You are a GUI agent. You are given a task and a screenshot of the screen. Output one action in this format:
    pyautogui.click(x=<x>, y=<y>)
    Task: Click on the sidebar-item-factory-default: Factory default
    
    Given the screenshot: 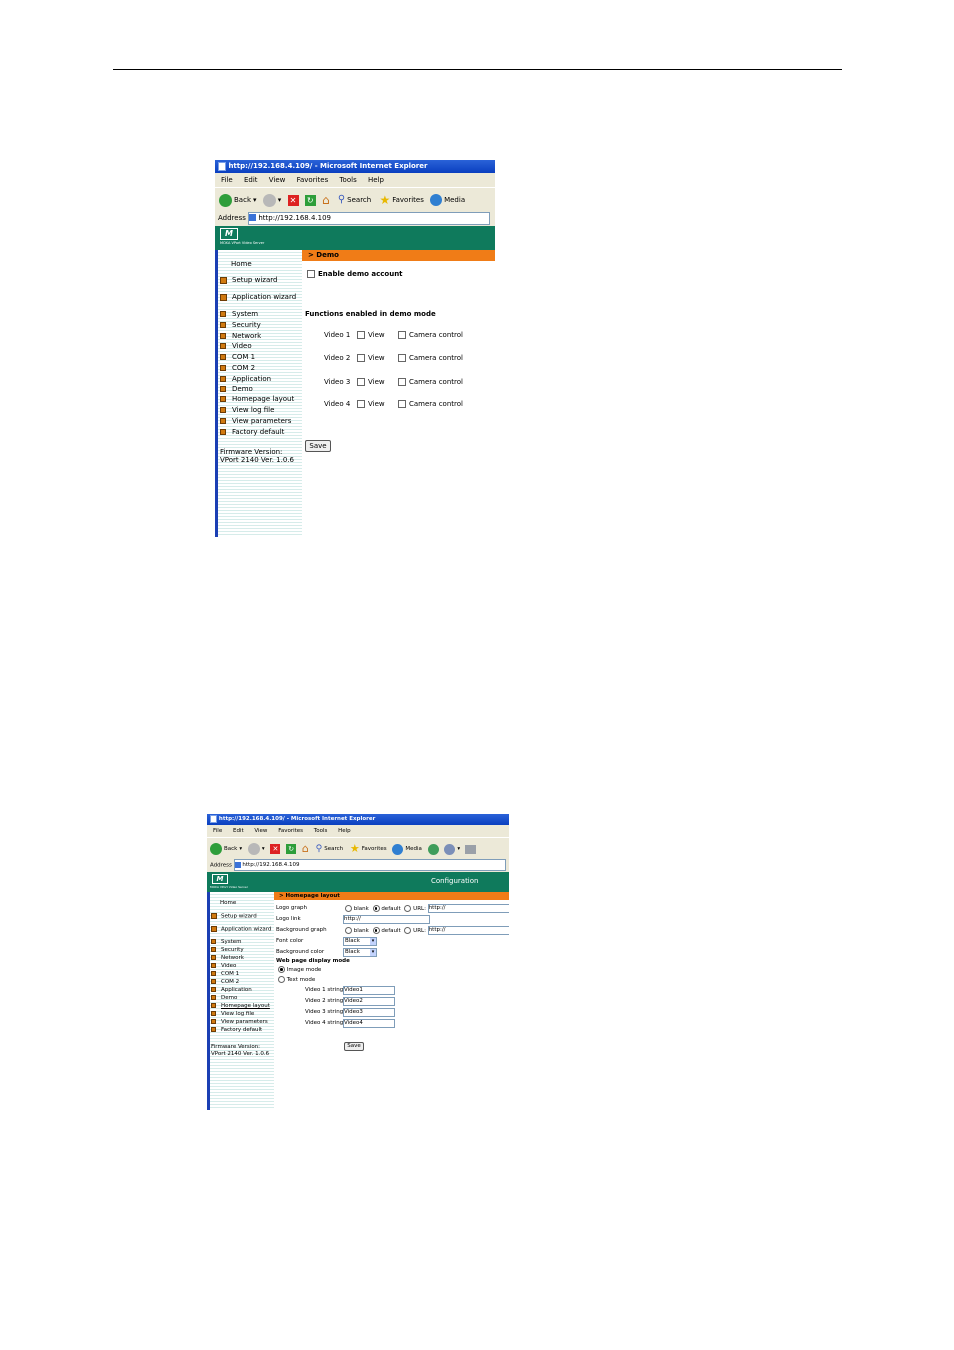 What is the action you would take?
    pyautogui.click(x=236, y=1030)
    